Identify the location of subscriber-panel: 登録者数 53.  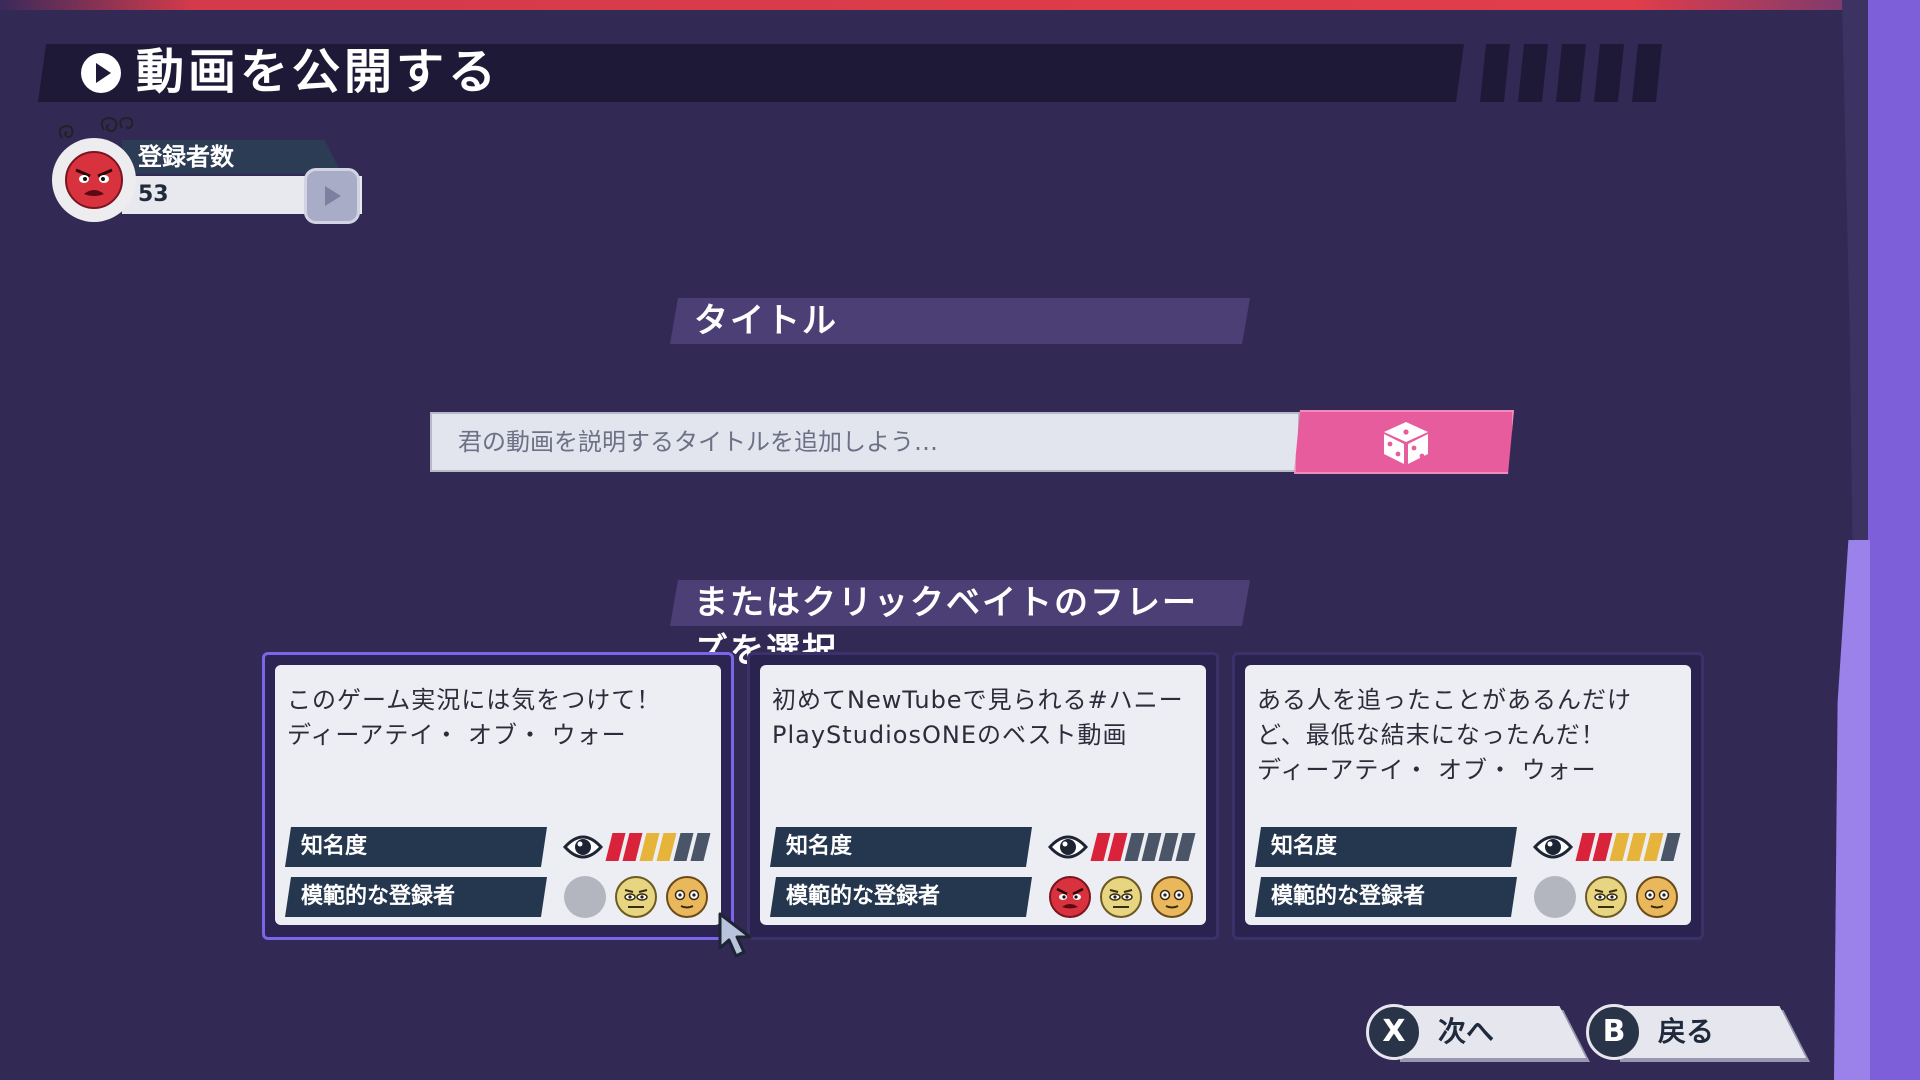
(212, 171).